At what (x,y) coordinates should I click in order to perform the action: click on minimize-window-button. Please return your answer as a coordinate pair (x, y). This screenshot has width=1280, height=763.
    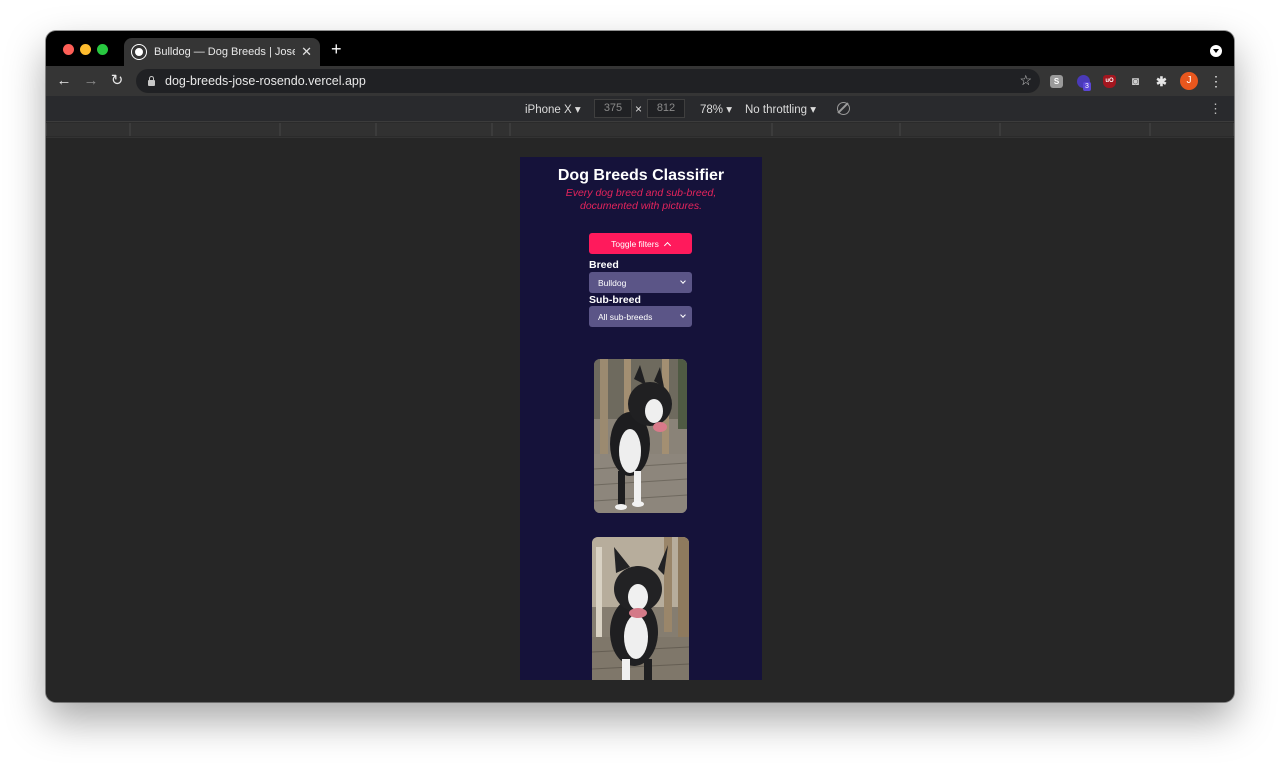
    Looking at the image, I should click on (85, 49).